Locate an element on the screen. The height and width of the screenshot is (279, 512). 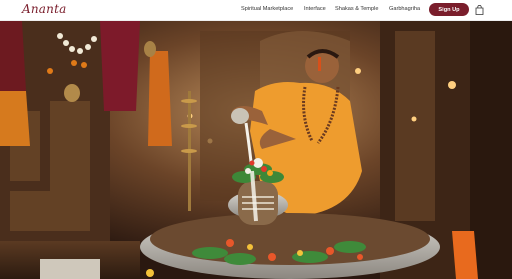
nav-link-shakas-temple: Shakas & Temple is located at coordinates (356, 9).